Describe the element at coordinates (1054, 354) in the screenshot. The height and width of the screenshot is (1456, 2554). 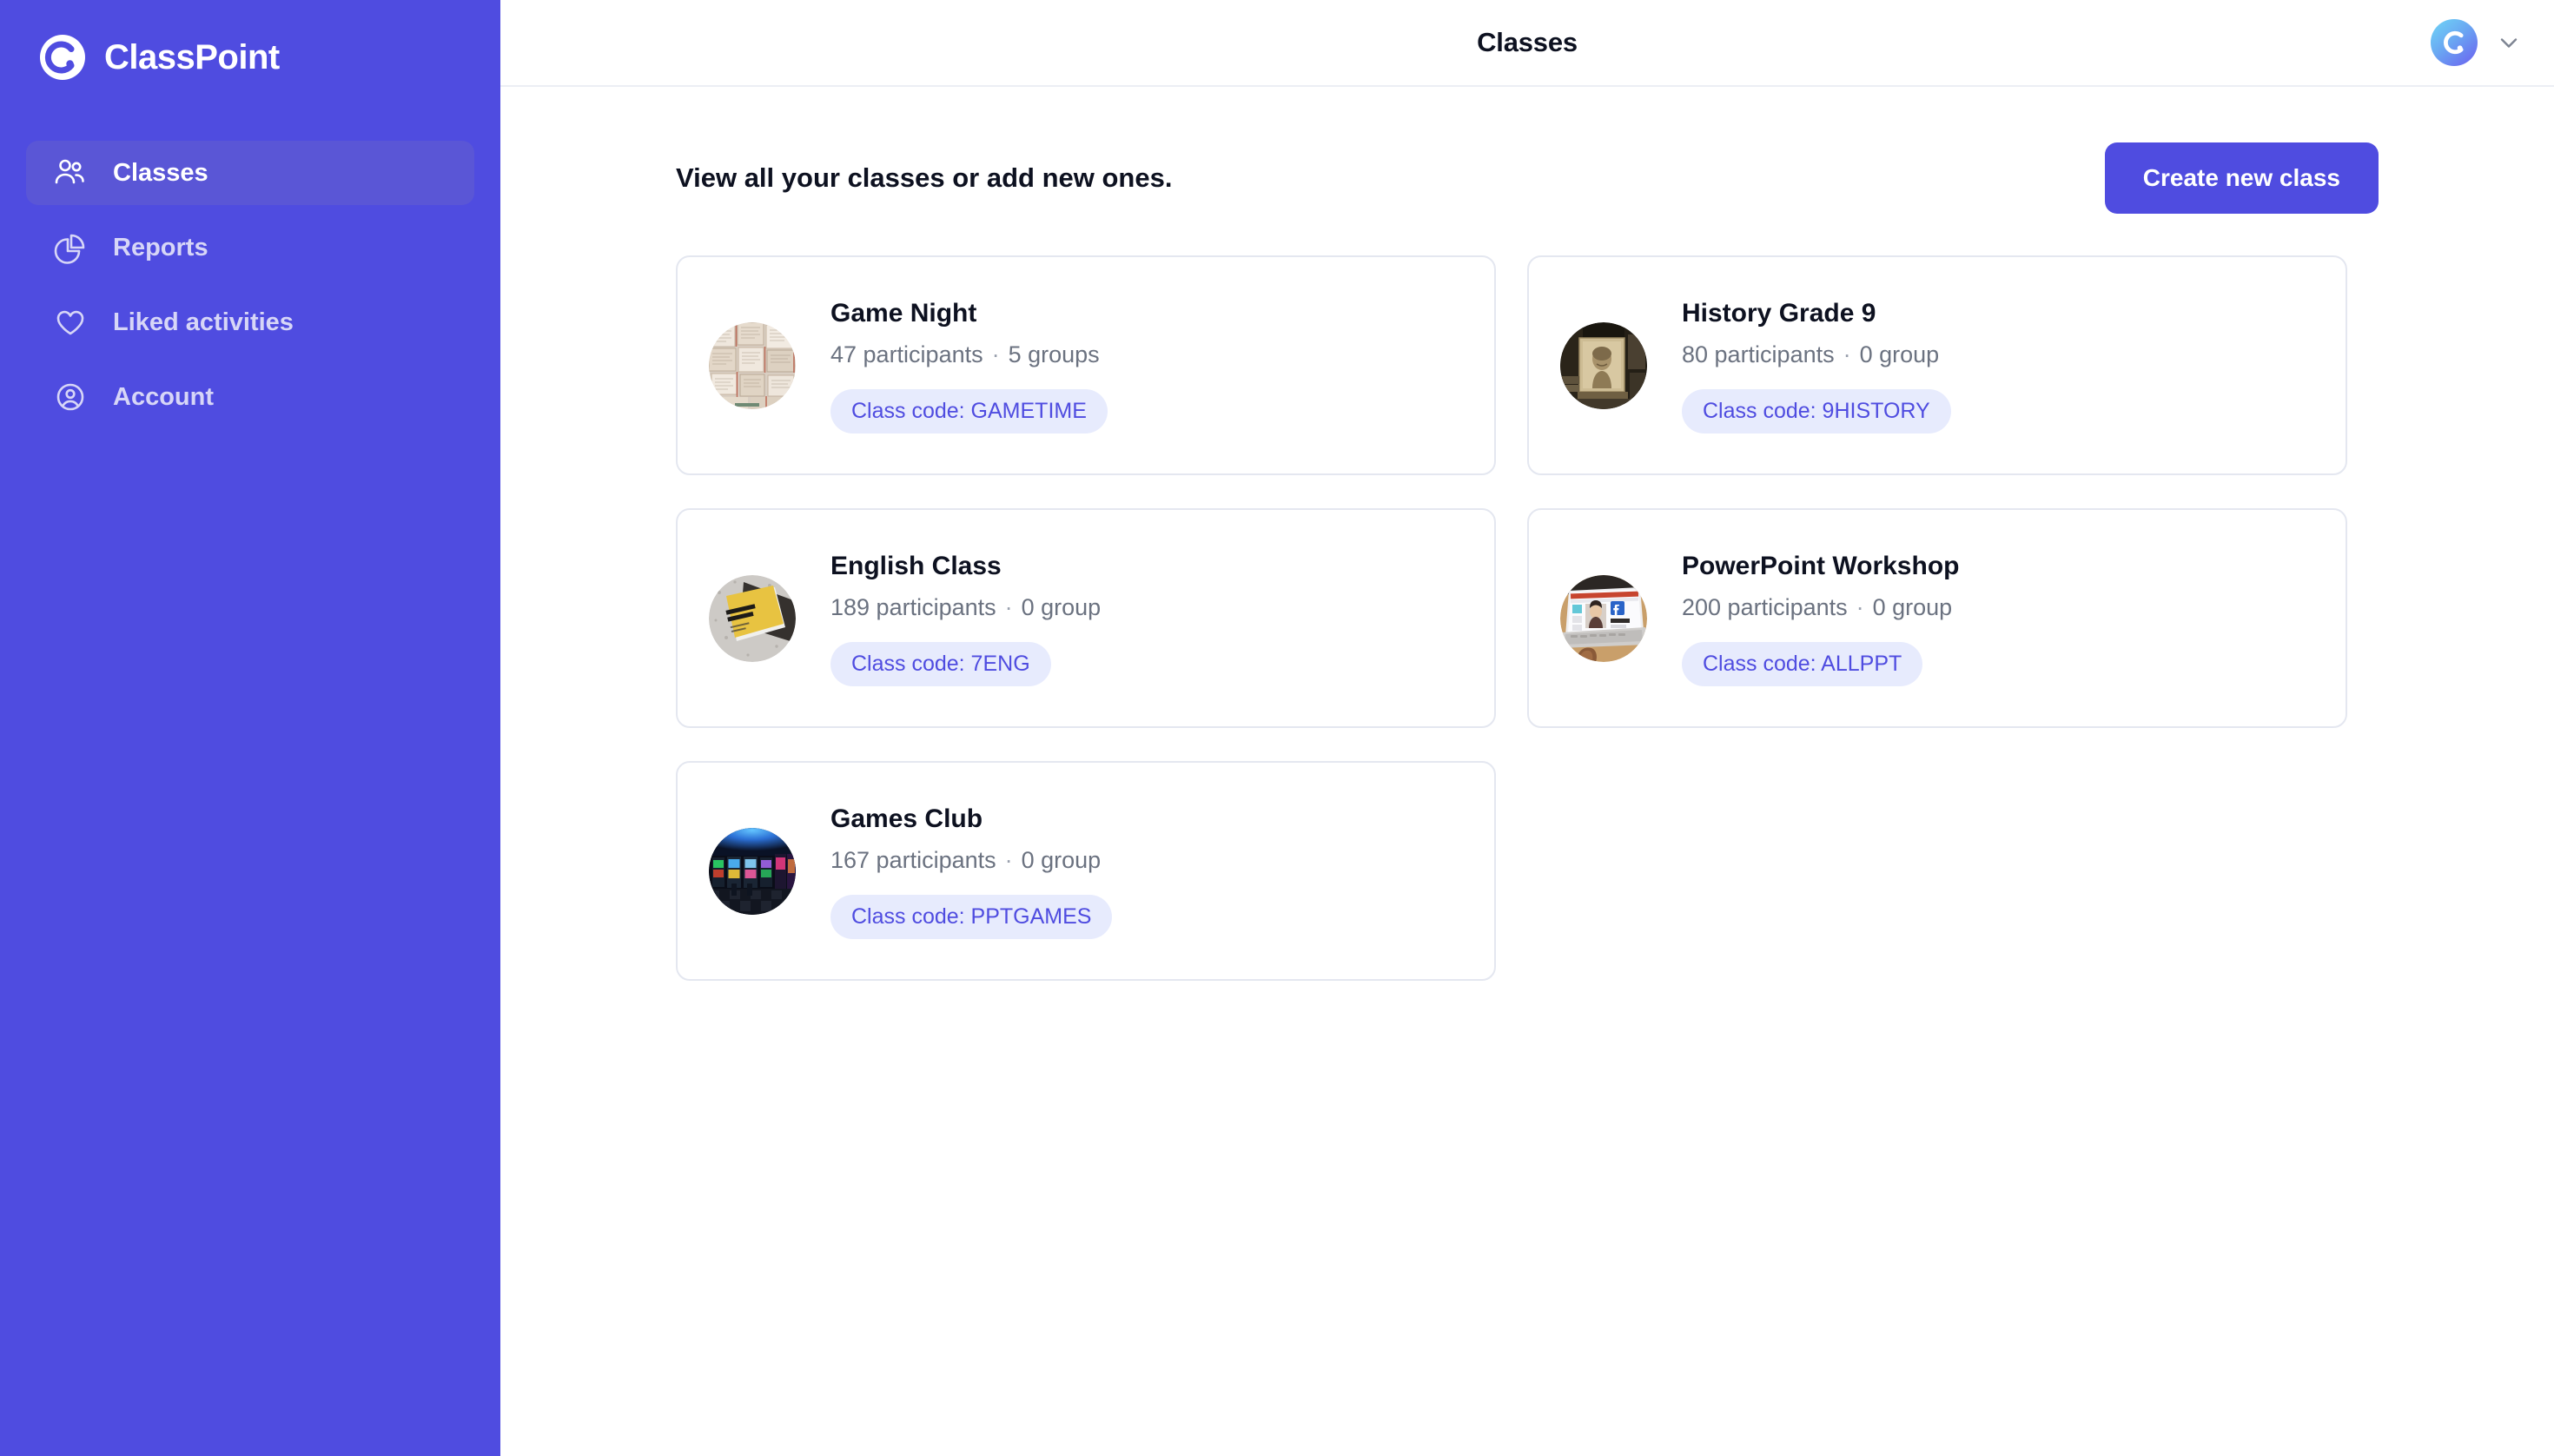
I see `groups-count: 5 groups` at that location.